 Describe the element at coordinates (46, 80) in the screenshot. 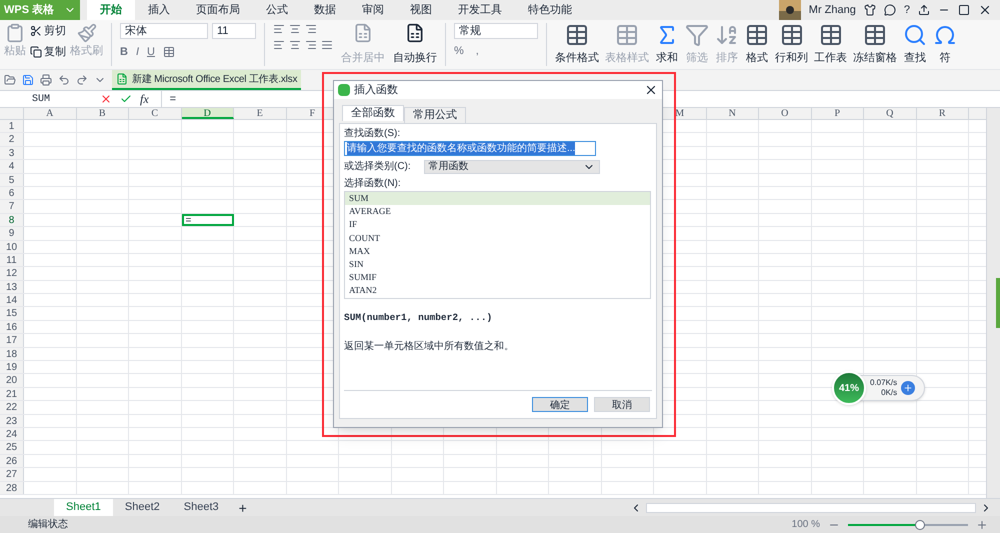

I see `print-icon` at that location.